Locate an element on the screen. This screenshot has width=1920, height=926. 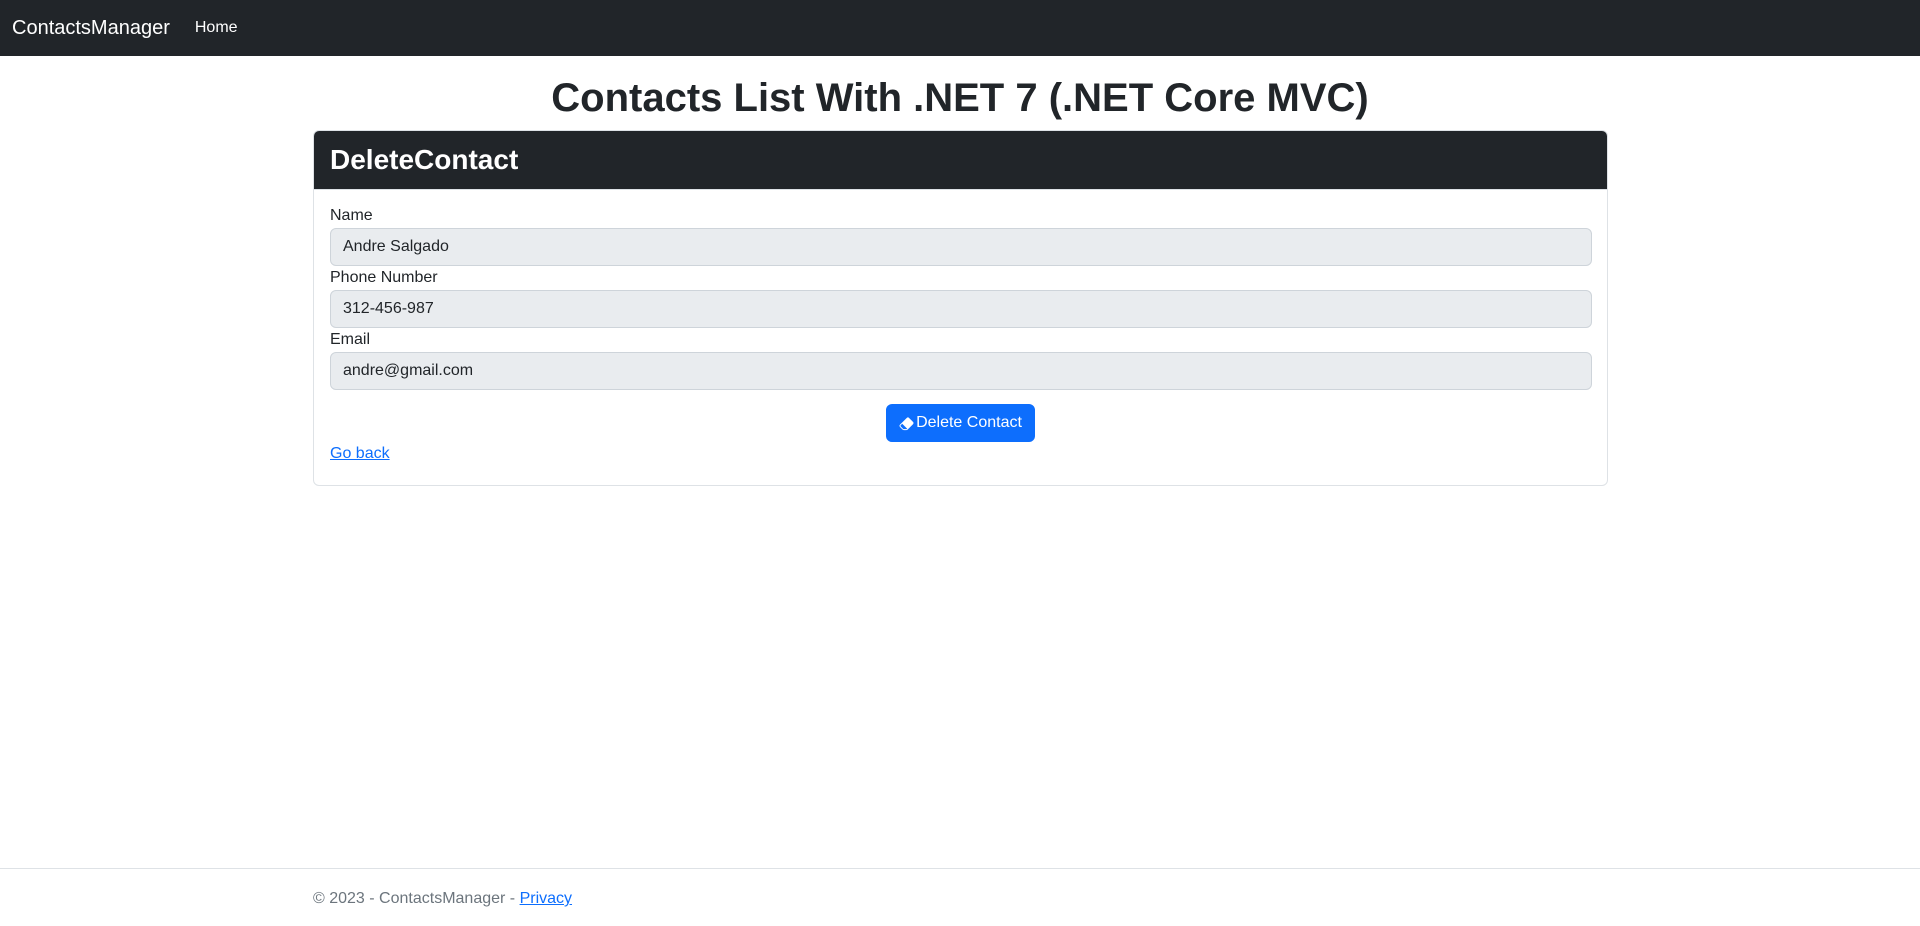
name-label: Name is located at coordinates (351, 215).